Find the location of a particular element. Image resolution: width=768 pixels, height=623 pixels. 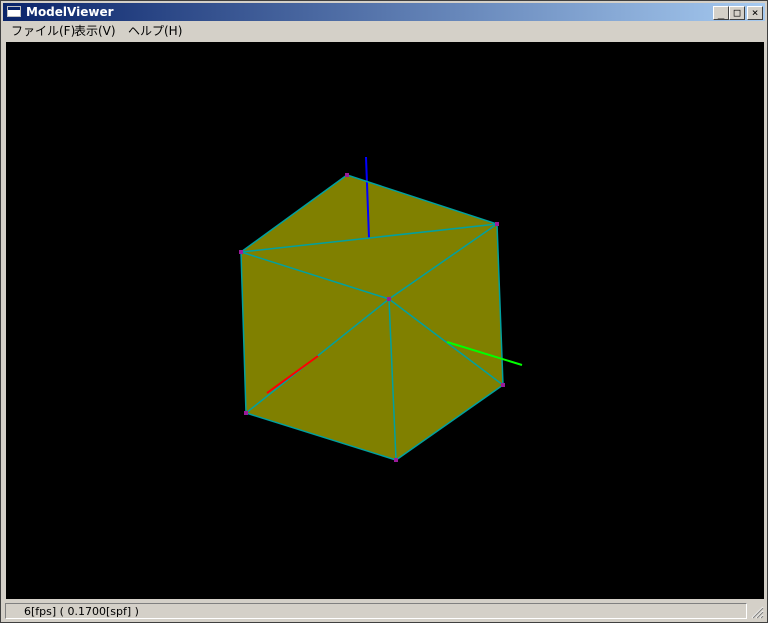

menu-bar: ファイル(F) 表示(V) ヘルプ(H) is located at coordinates (384, 31).